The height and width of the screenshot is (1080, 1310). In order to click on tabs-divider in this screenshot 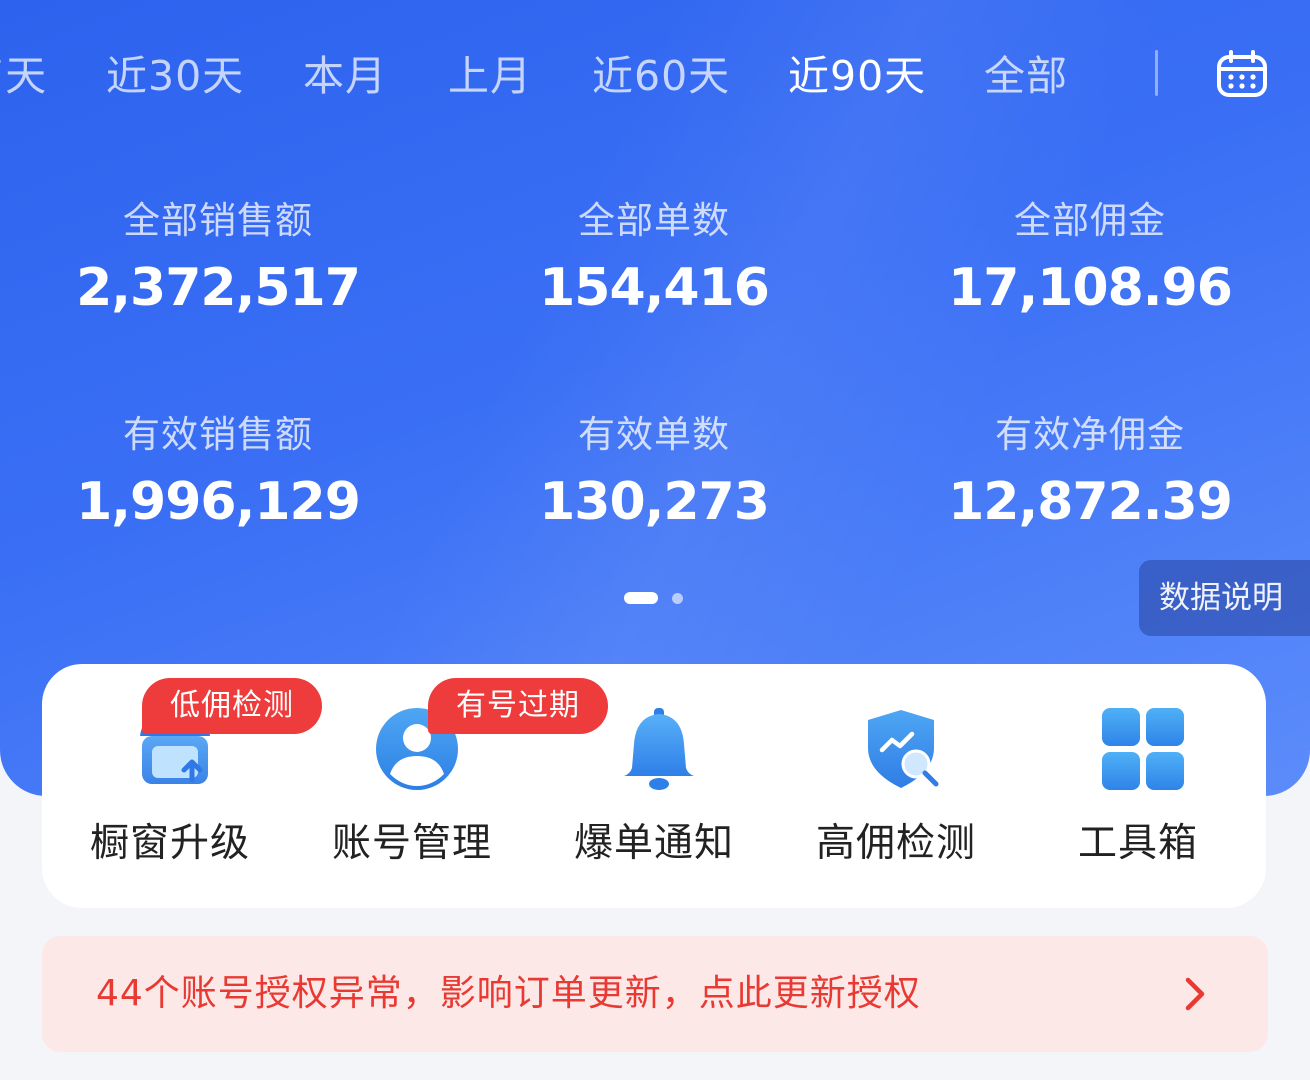, I will do `click(1156, 73)`.